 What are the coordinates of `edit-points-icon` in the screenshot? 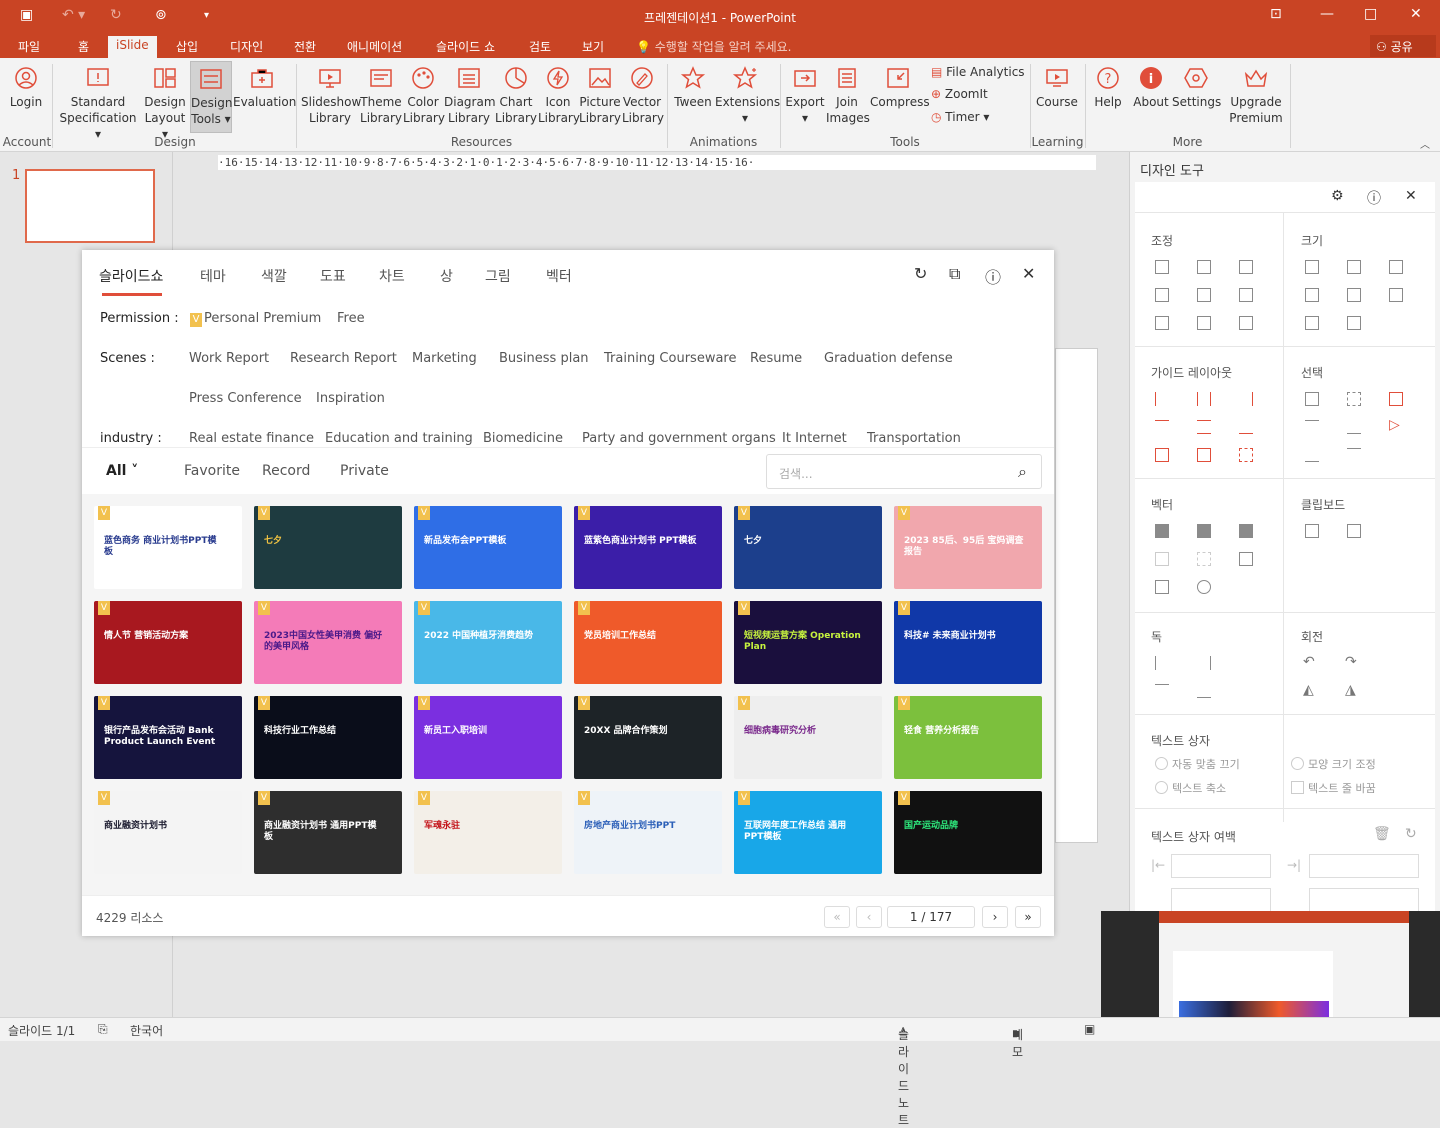 It's located at (1246, 559).